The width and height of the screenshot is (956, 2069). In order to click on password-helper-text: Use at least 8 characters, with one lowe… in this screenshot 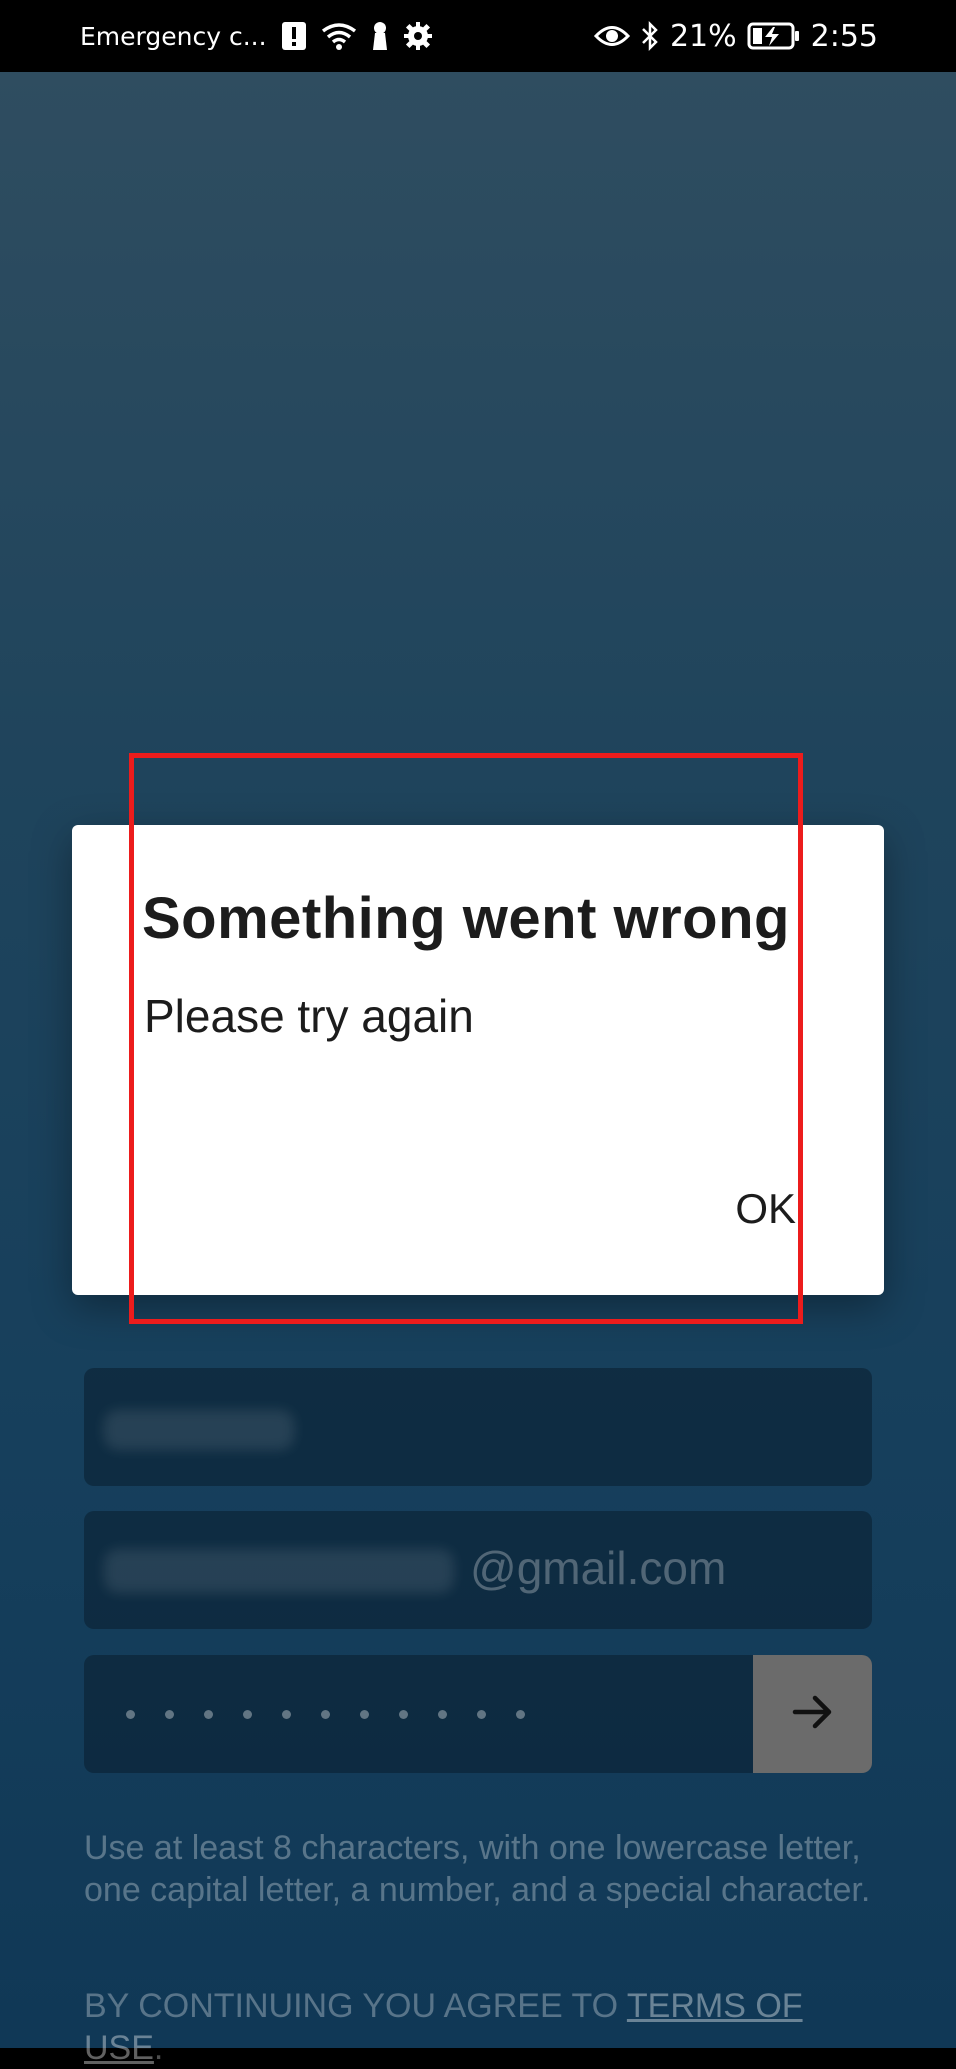, I will do `click(477, 1869)`.